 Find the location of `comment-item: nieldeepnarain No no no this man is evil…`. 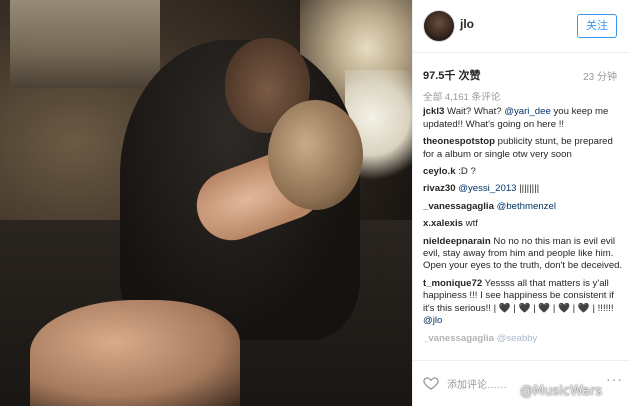

comment-item: nieldeepnarain No no no this man is evil… is located at coordinates (523, 254).